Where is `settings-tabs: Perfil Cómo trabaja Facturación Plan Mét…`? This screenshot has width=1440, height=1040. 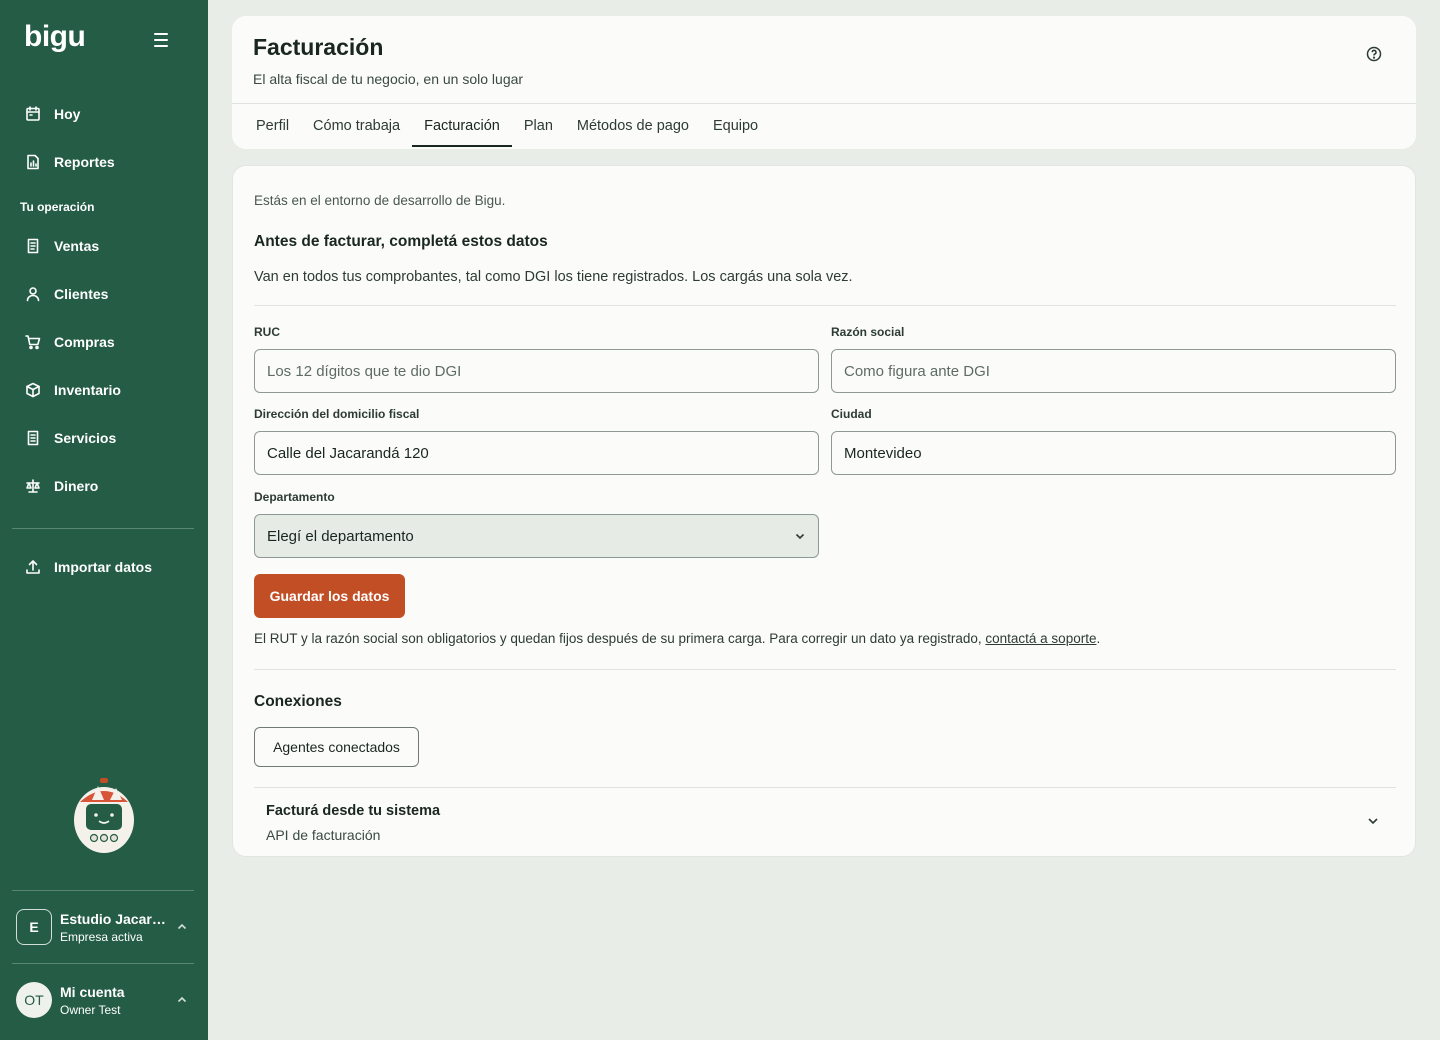
settings-tabs: Perfil Cómo trabaja Facturación Plan Mét… is located at coordinates (507, 126).